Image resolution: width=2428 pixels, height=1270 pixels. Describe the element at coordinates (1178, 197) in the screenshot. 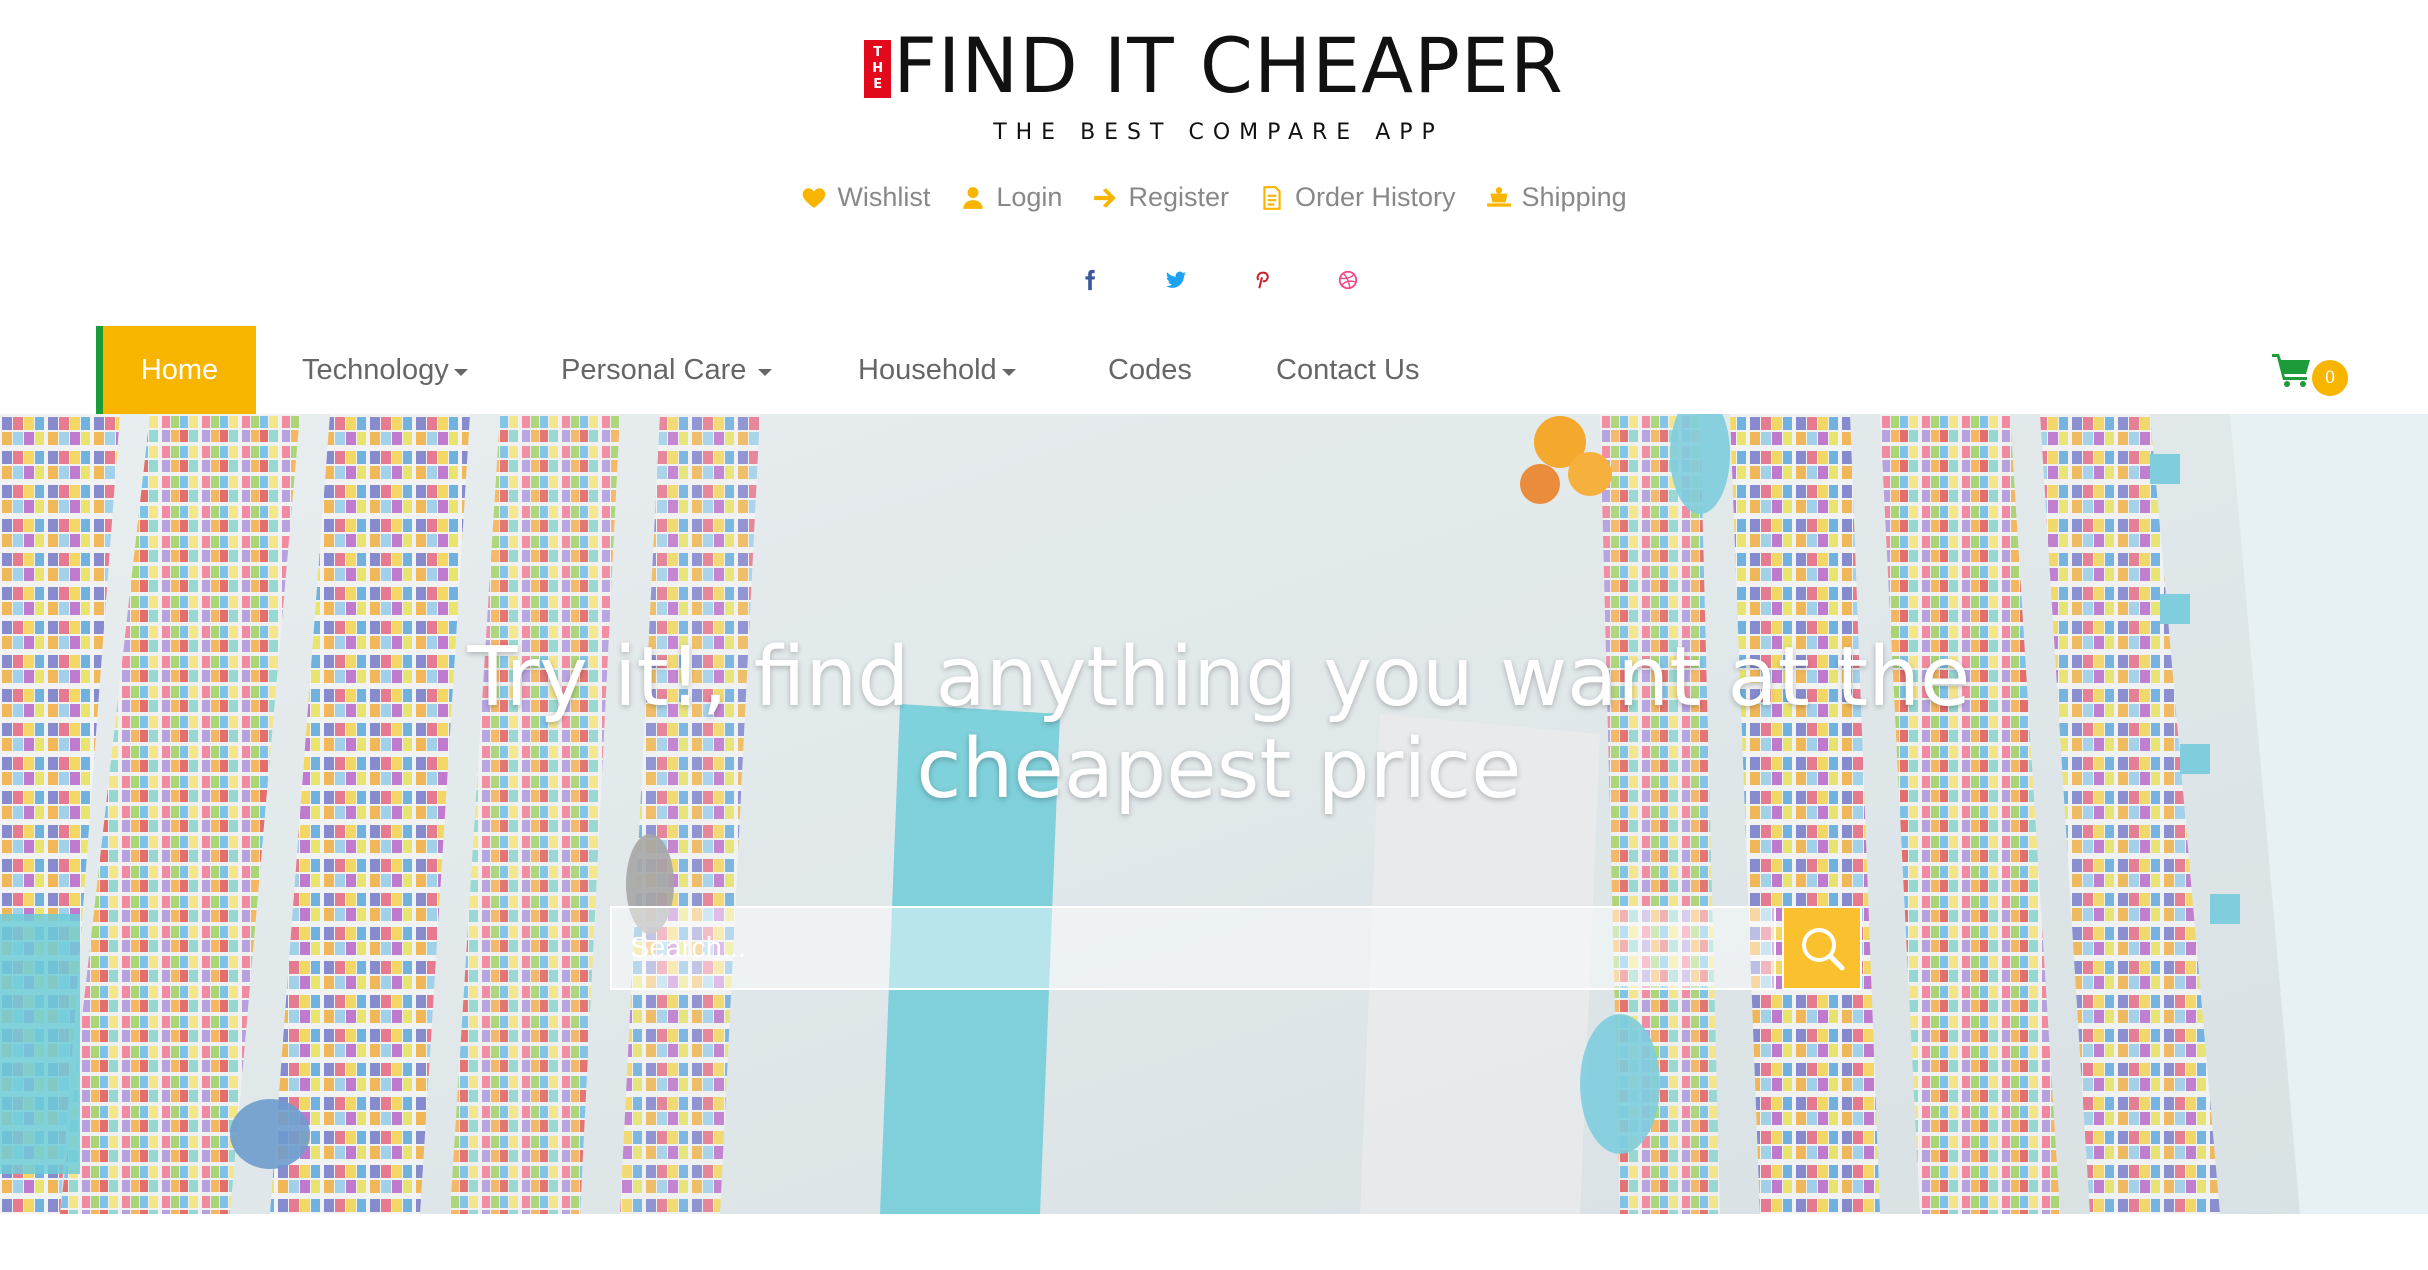

I see `register-label: Register` at that location.